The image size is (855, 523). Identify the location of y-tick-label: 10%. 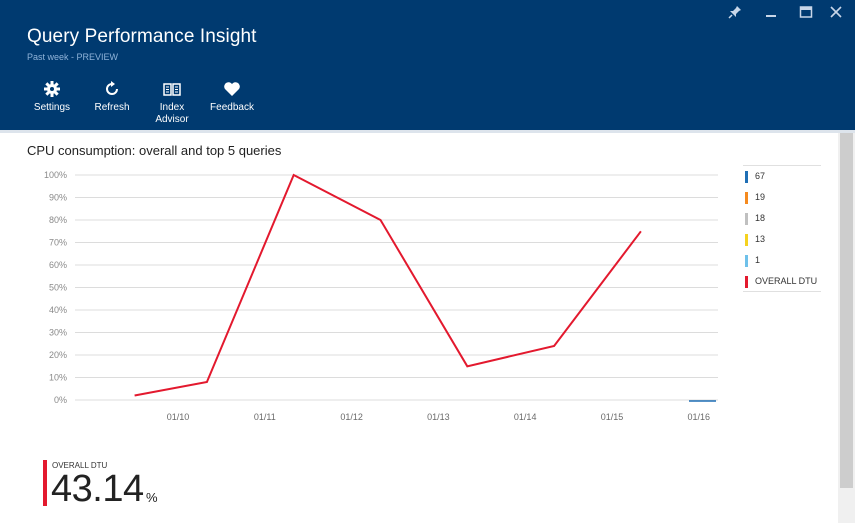
(58, 378).